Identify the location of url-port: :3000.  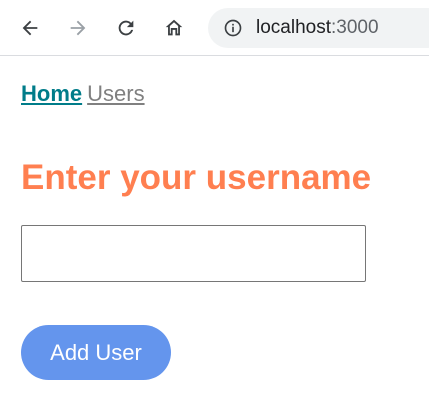
(355, 27).